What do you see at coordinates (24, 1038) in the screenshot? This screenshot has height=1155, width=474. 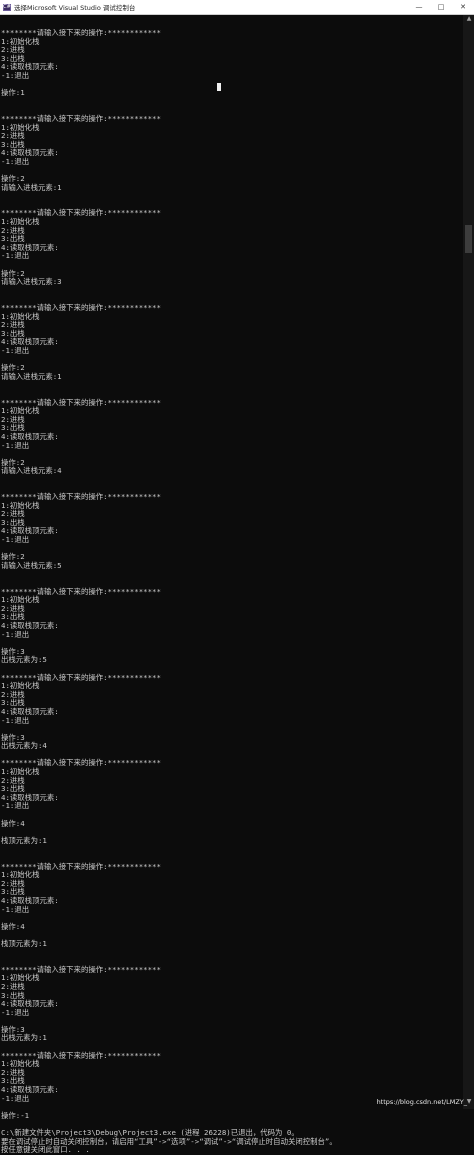 I see `console-line: 出栈元素为:1` at bounding box center [24, 1038].